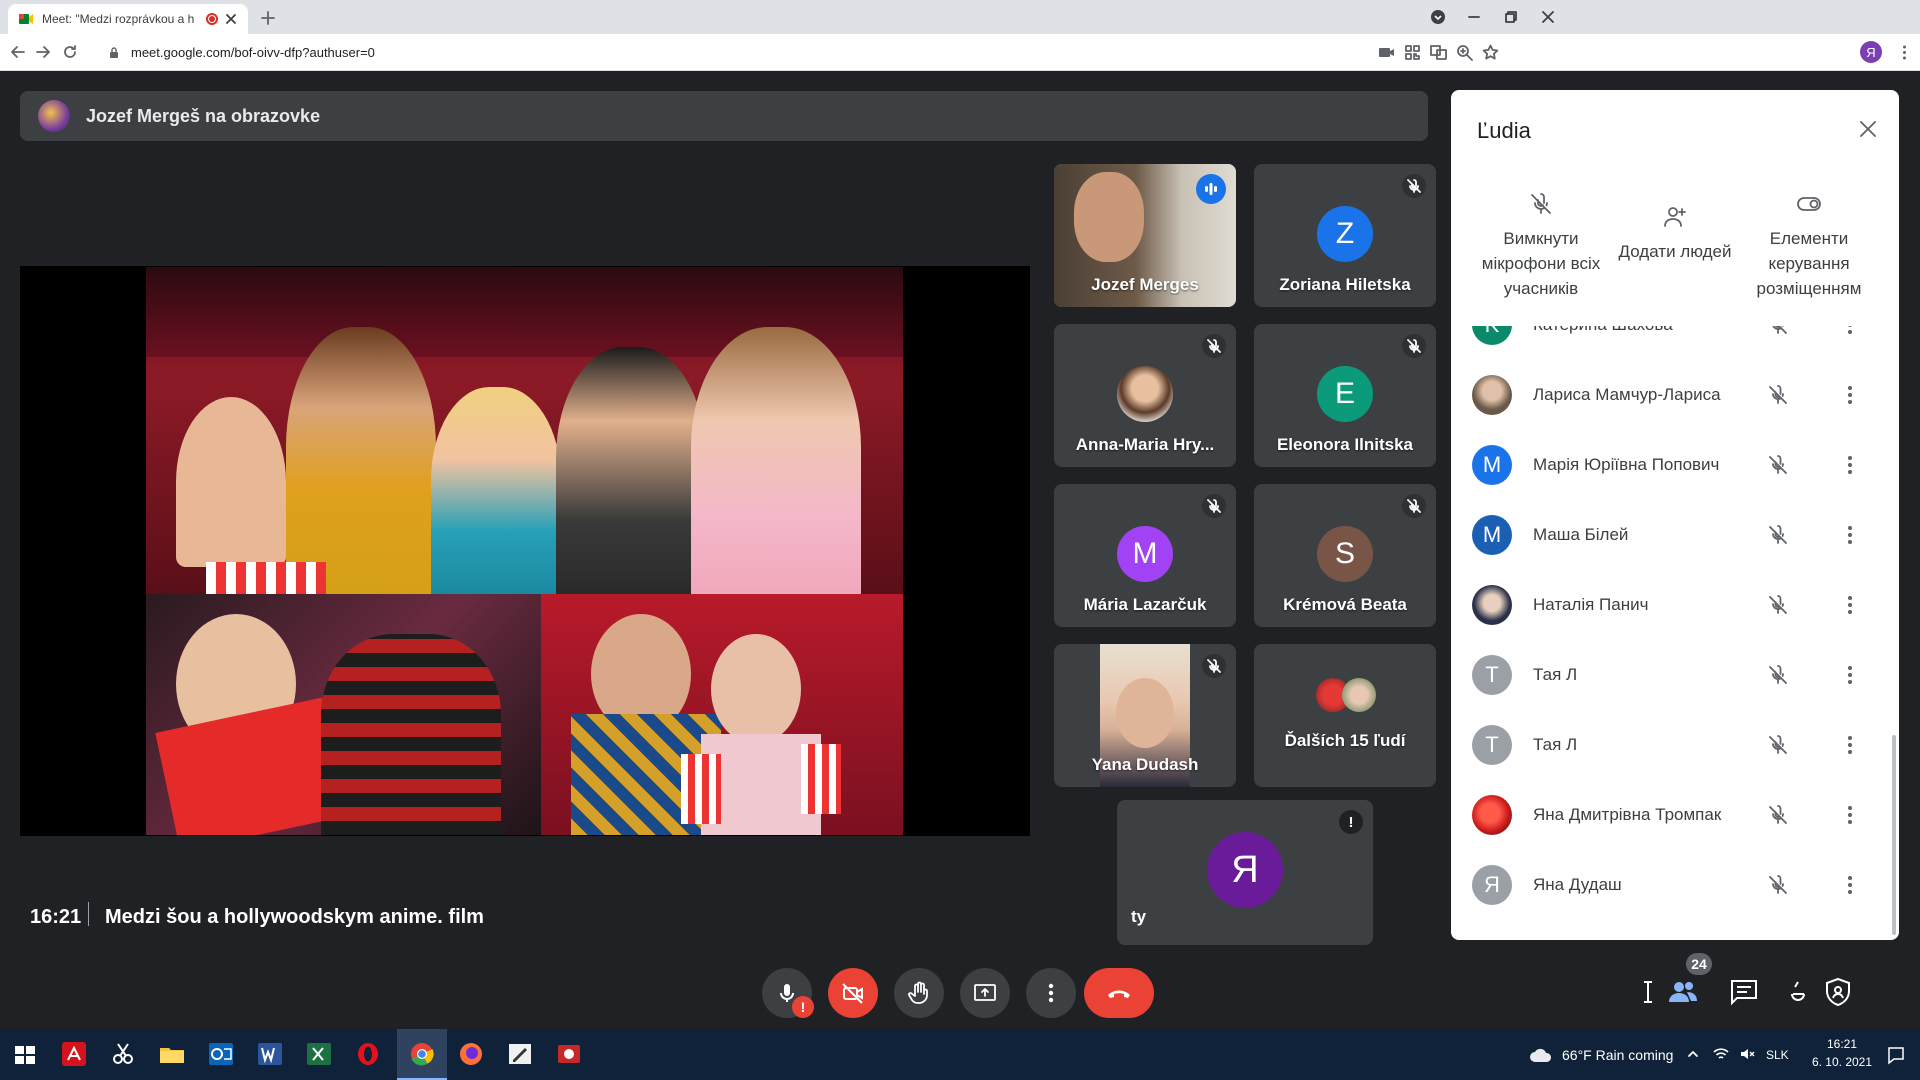 This screenshot has width=1920, height=1080. What do you see at coordinates (422, 1054) in the screenshot?
I see `chrome-icon` at bounding box center [422, 1054].